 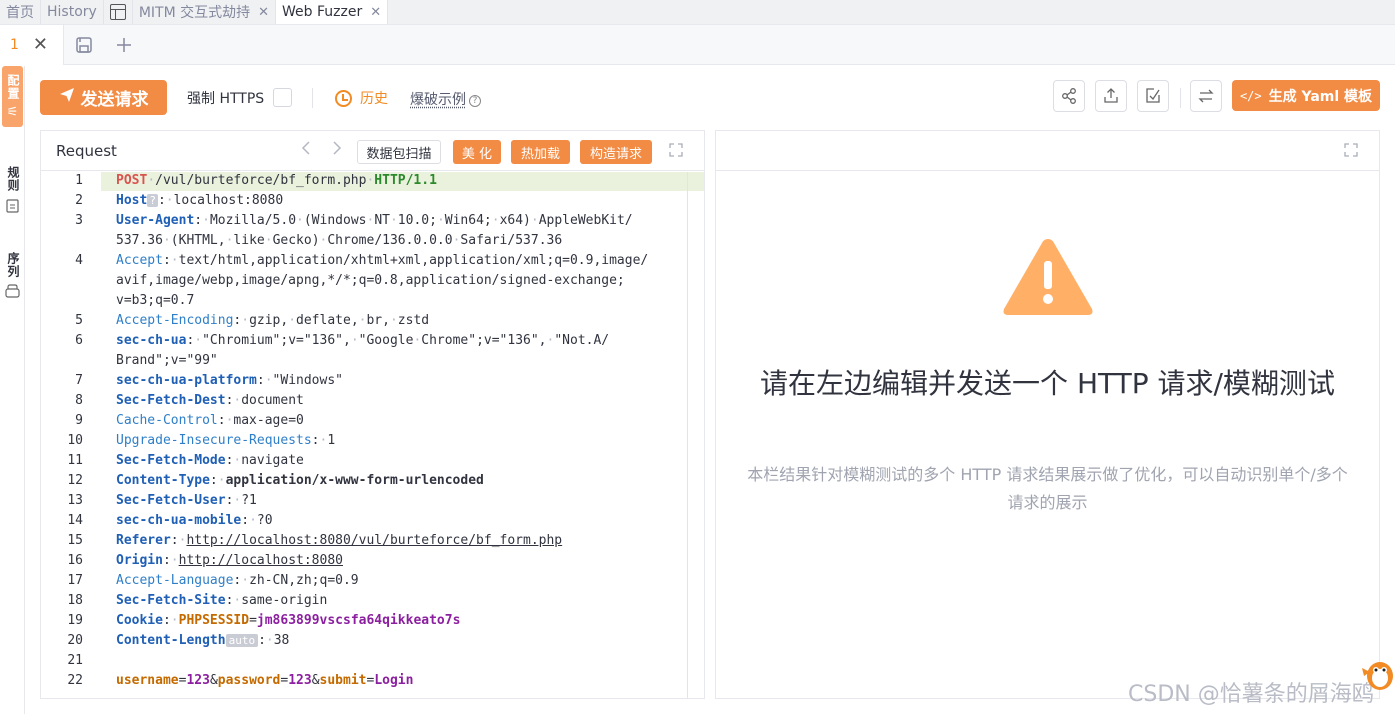 What do you see at coordinates (72, 12) in the screenshot?
I see `tab-history: History` at bounding box center [72, 12].